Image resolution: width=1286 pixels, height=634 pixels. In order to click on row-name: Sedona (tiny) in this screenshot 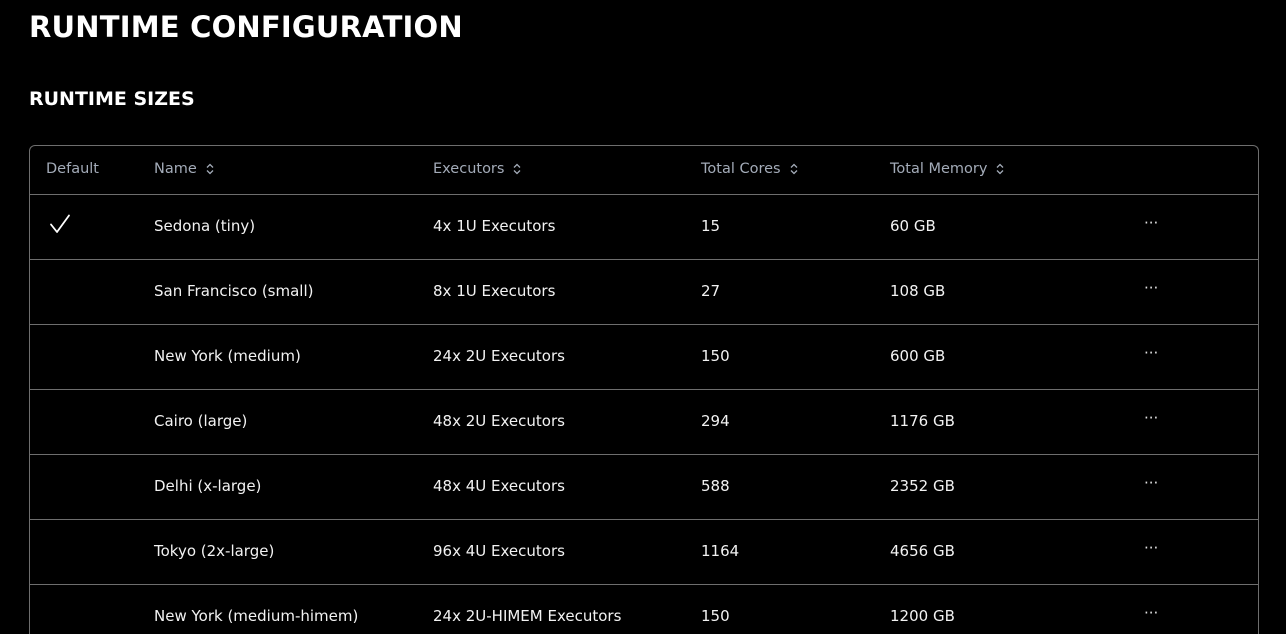, I will do `click(205, 226)`.